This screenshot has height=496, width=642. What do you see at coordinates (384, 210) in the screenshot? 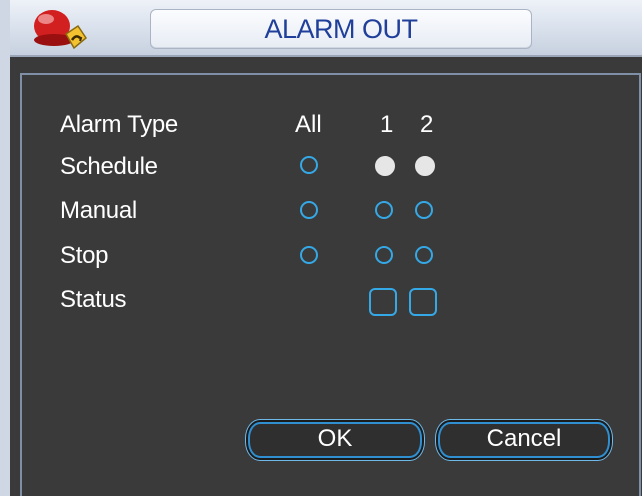
I see `manual-channel-1-radio` at bounding box center [384, 210].